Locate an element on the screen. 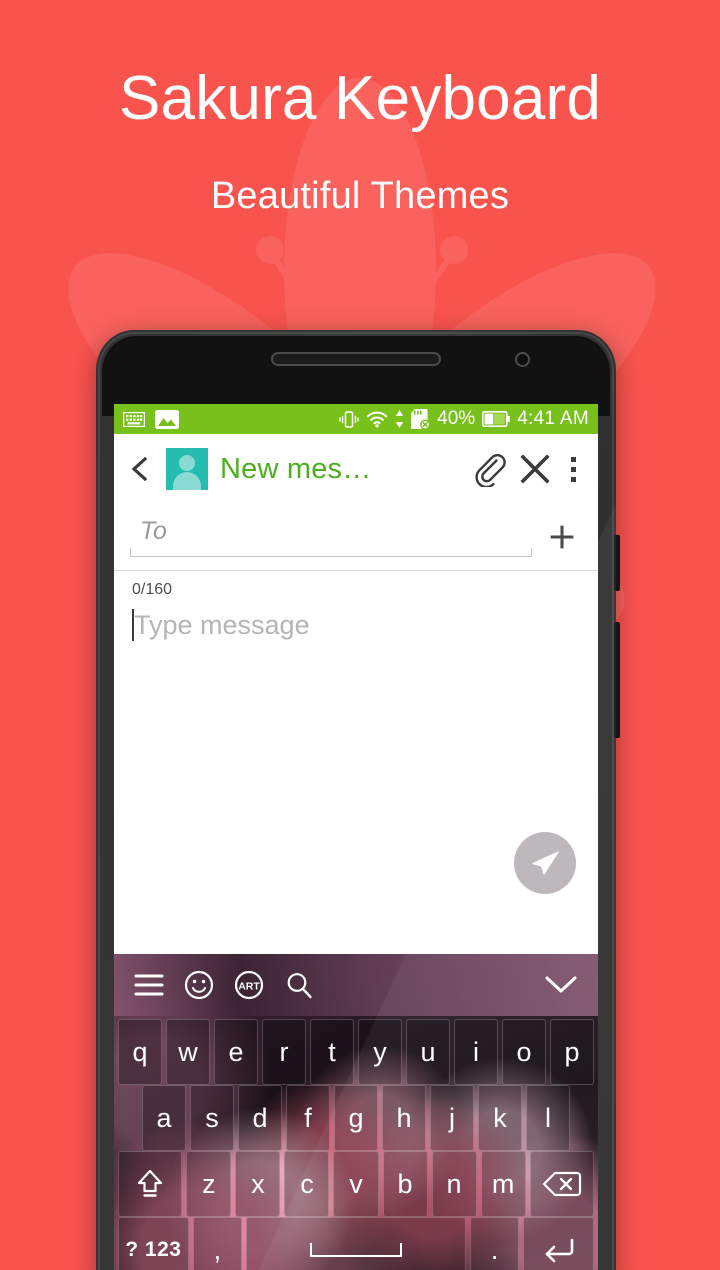  recipient-input: To is located at coordinates (331, 537).